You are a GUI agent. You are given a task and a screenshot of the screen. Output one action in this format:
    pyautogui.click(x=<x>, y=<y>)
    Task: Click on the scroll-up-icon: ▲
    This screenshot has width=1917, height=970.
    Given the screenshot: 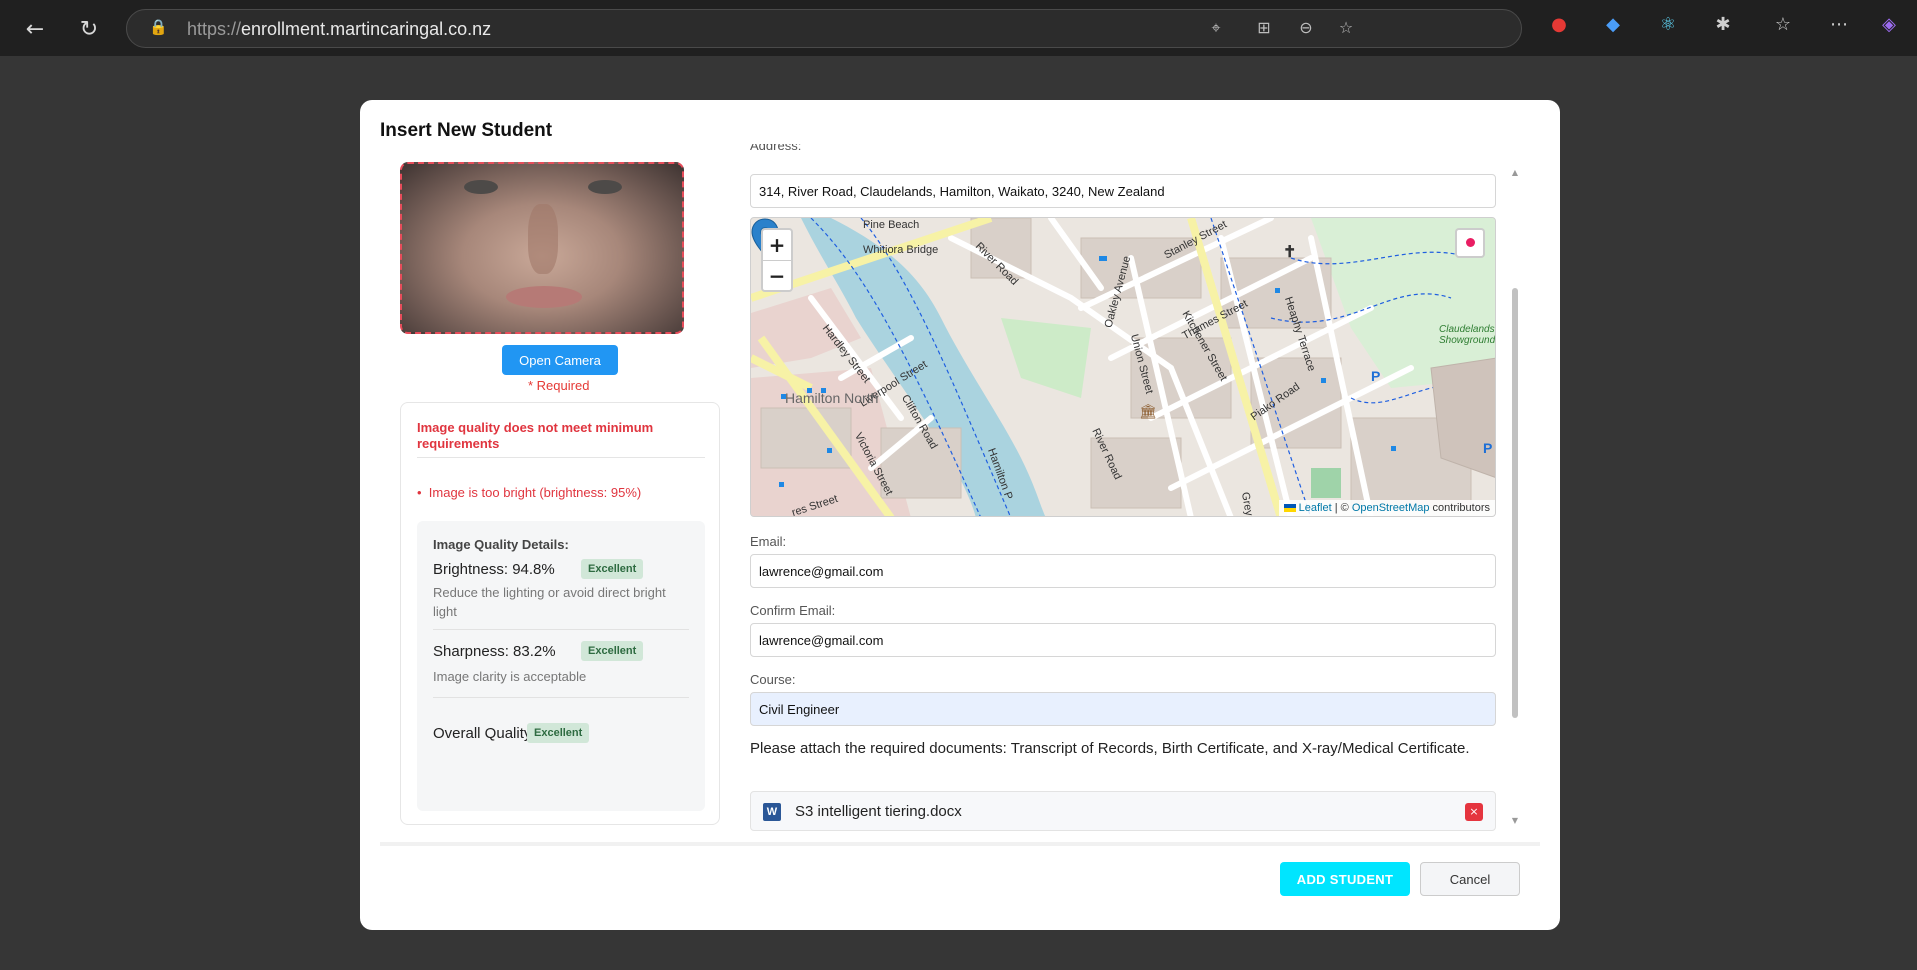 What is the action you would take?
    pyautogui.click(x=1515, y=173)
    